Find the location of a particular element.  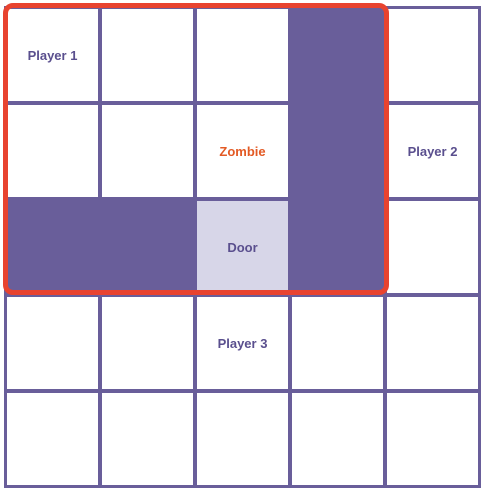

board-cell: Zombie is located at coordinates (242, 151).